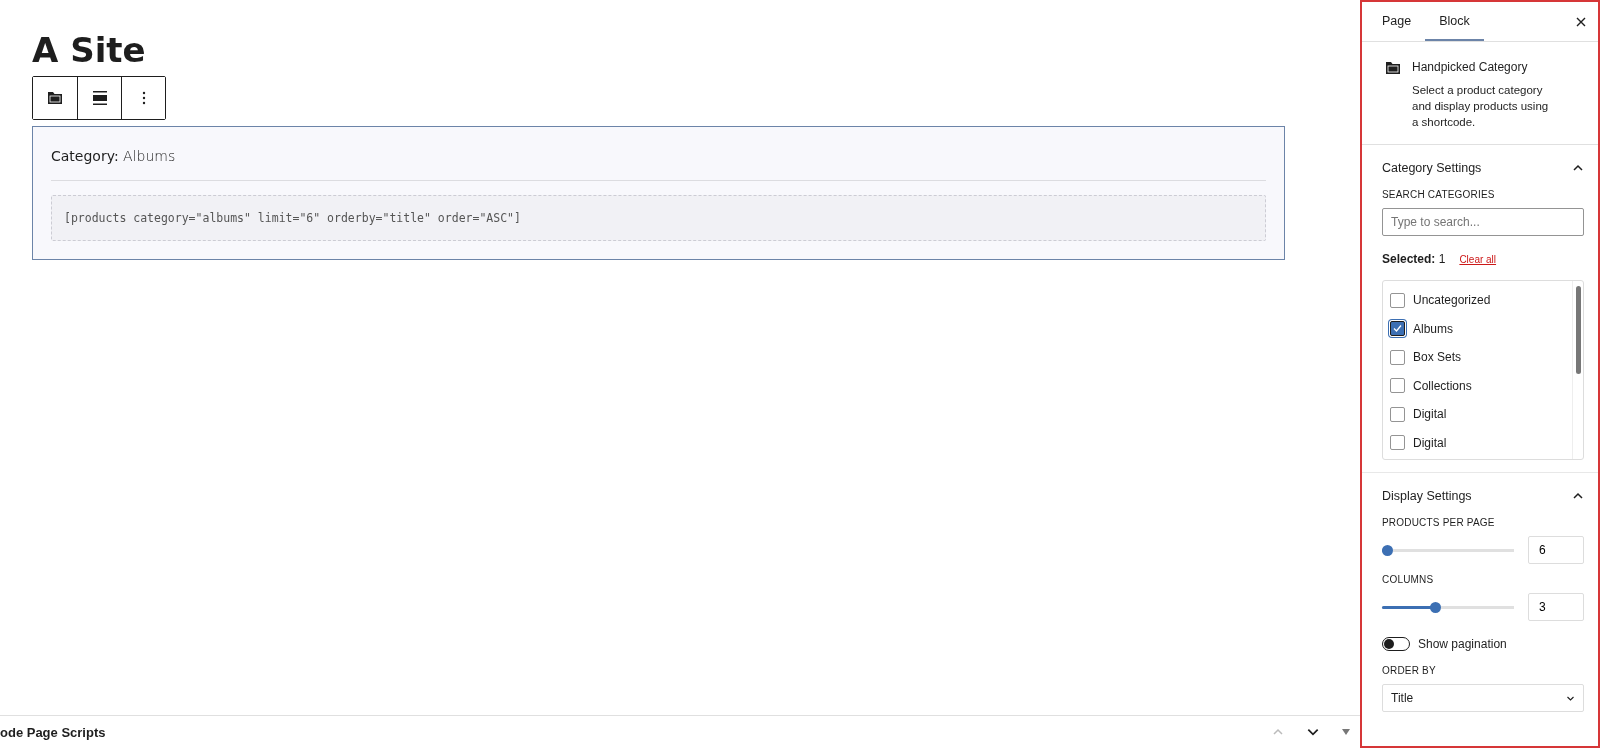 This screenshot has height=748, width=1600. I want to click on category-option: Collections, so click(1481, 385).